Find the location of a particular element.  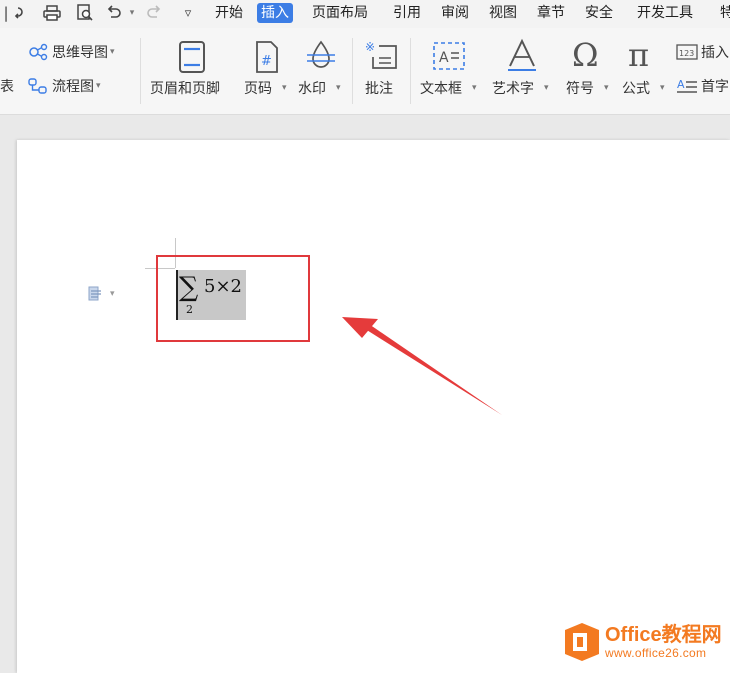

print-preview-icon is located at coordinates (85, 13).